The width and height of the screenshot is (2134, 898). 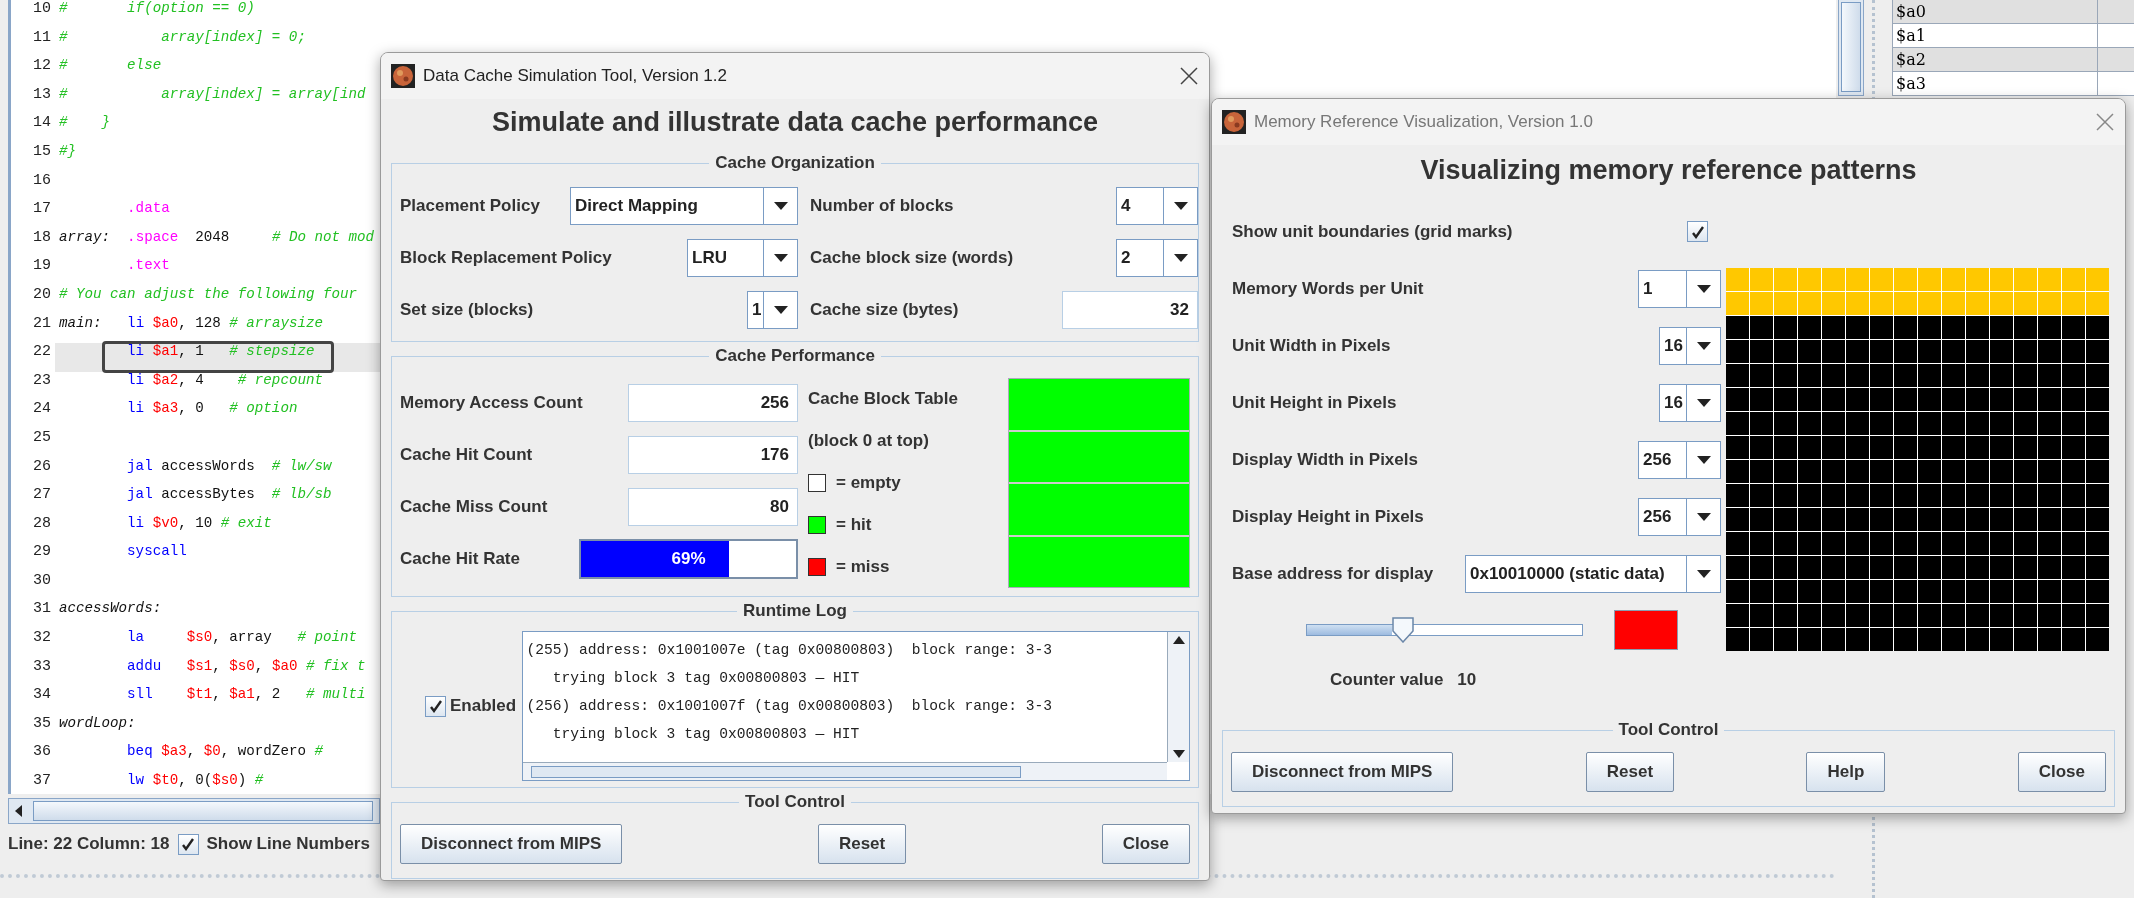 What do you see at coordinates (42, 610) in the screenshot?
I see `line-number: 31` at bounding box center [42, 610].